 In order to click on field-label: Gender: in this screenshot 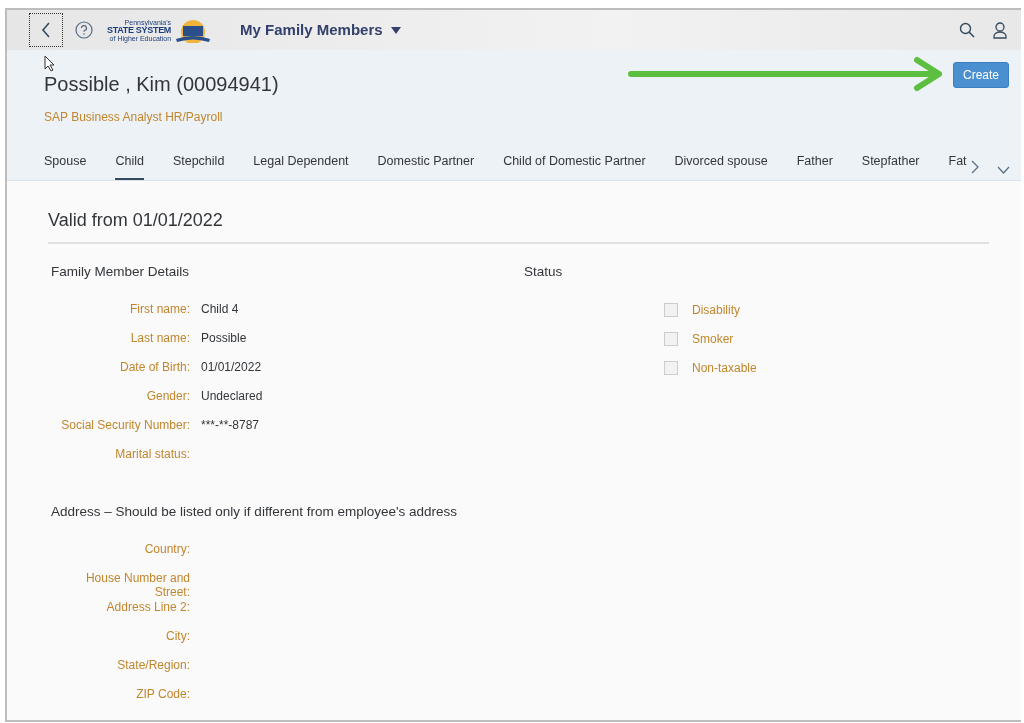, I will do `click(168, 396)`.